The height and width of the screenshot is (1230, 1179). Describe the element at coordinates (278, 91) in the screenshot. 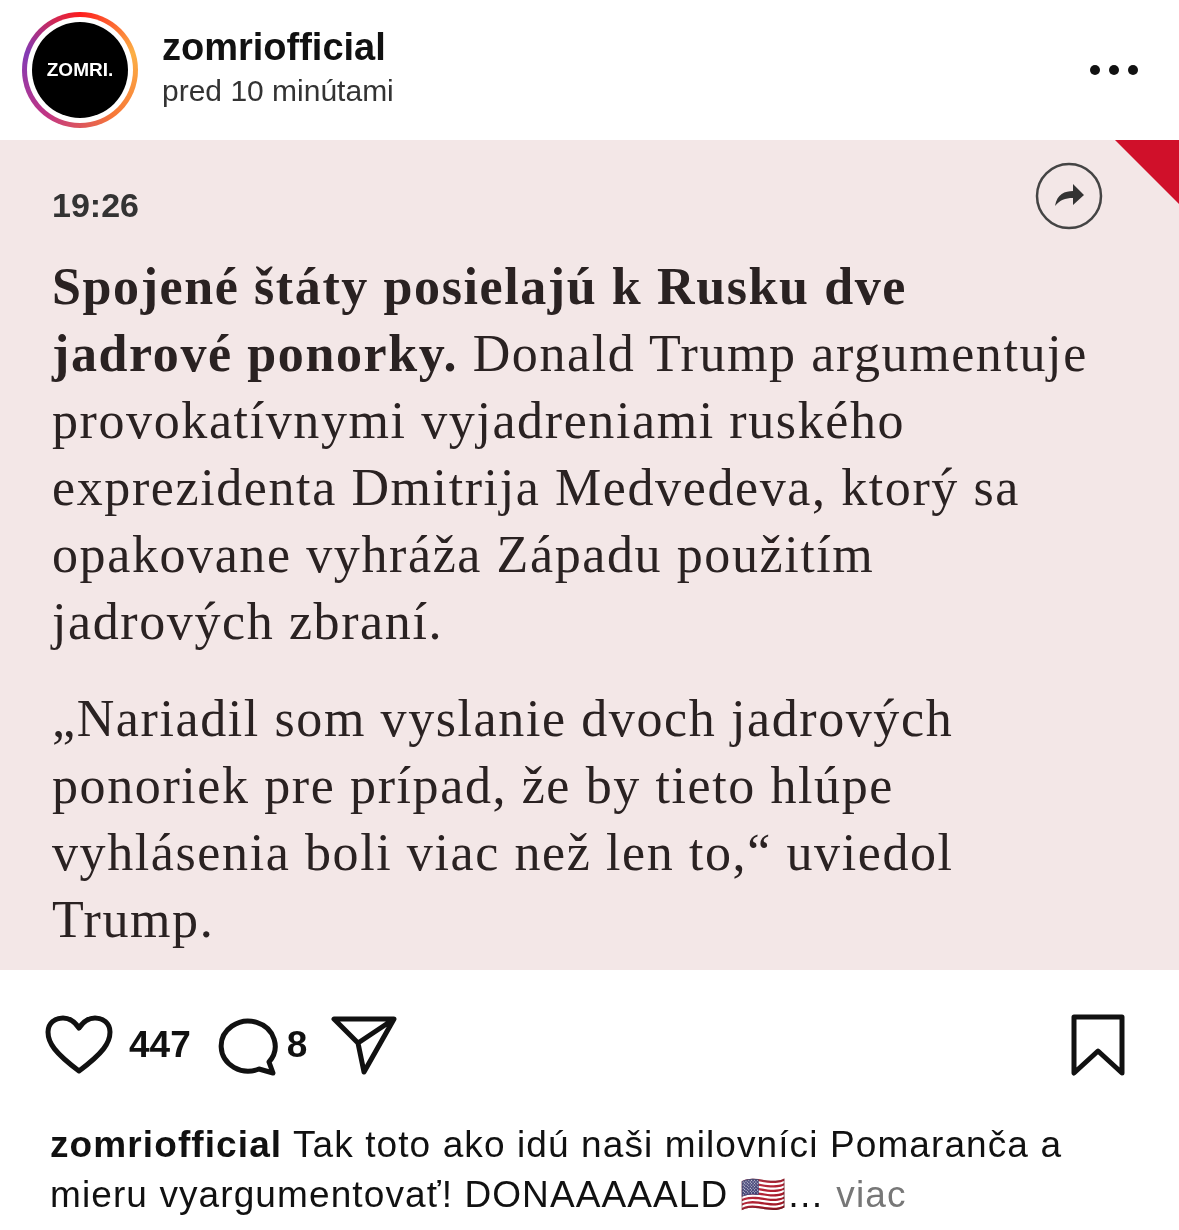

I see `post-time: pred 10 minútami` at that location.